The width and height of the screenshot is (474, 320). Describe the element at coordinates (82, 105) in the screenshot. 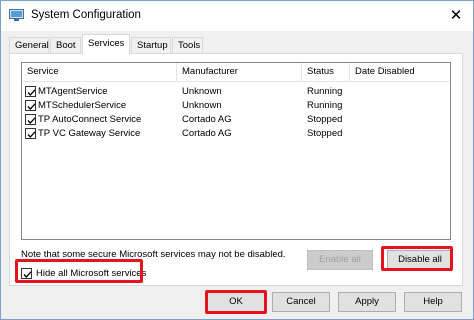

I see `service-name: MTSchedulerService` at that location.